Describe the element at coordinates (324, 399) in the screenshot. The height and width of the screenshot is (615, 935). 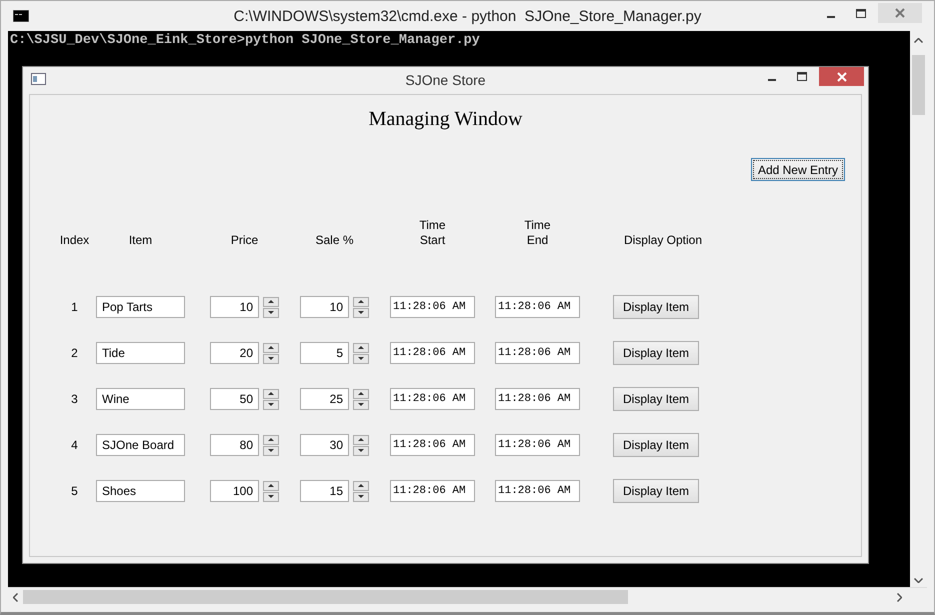
I see `number-field: 25` at that location.